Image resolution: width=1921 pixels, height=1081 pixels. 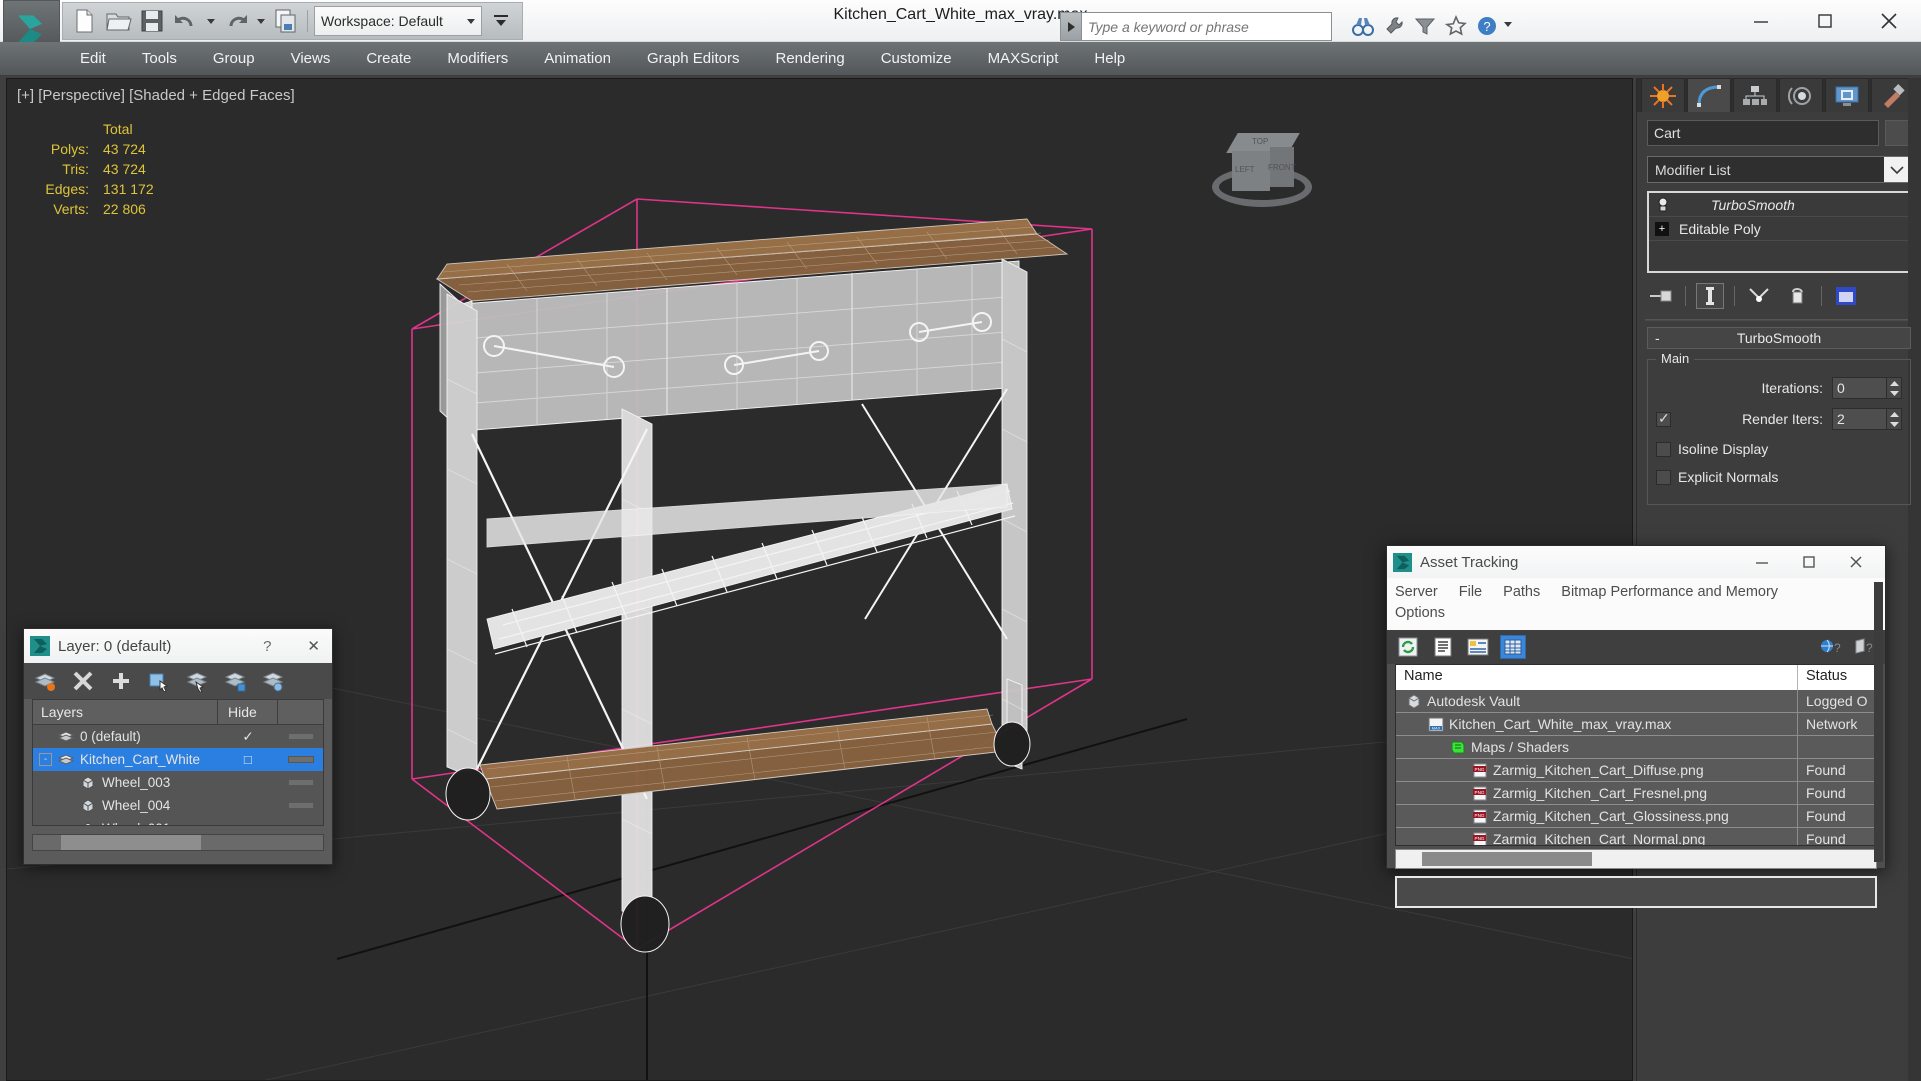 I want to click on expand-collapse-icon: -, so click(x=45, y=759).